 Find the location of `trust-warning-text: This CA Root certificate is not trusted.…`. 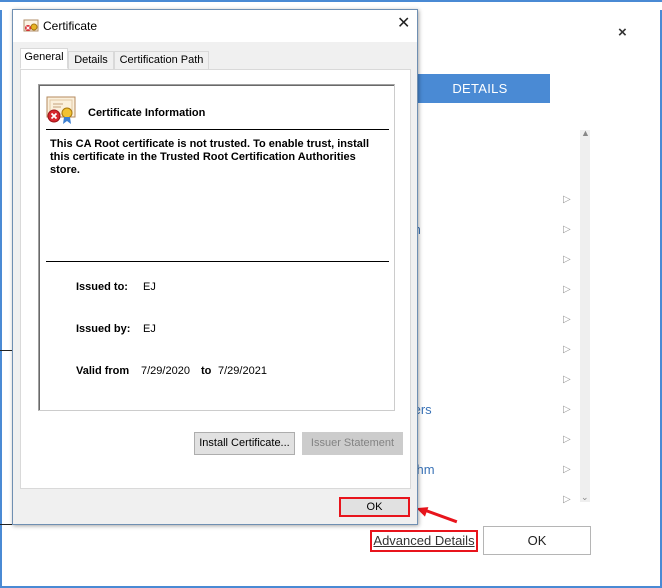

trust-warning-text: This CA Root certificate is not trusted.… is located at coordinates (210, 157).